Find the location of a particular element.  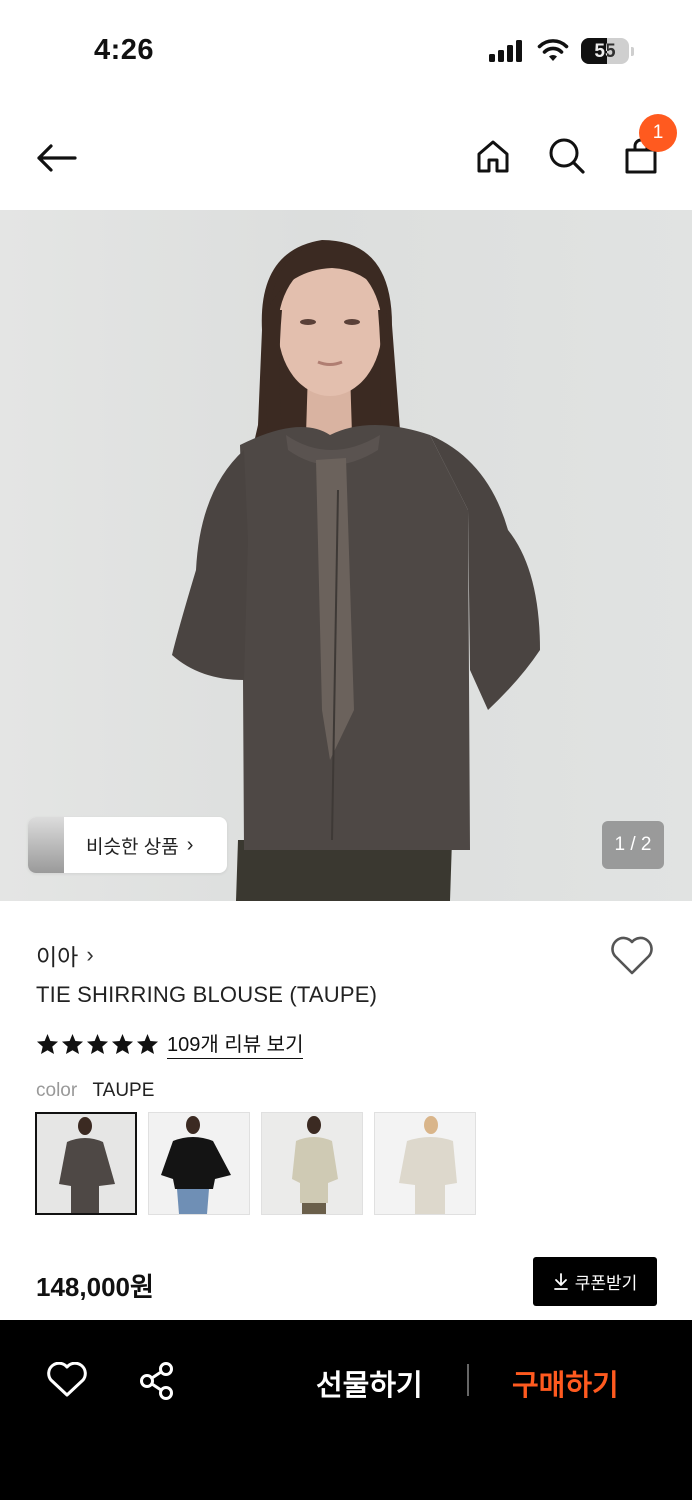

home-icon is located at coordinates (493, 156).